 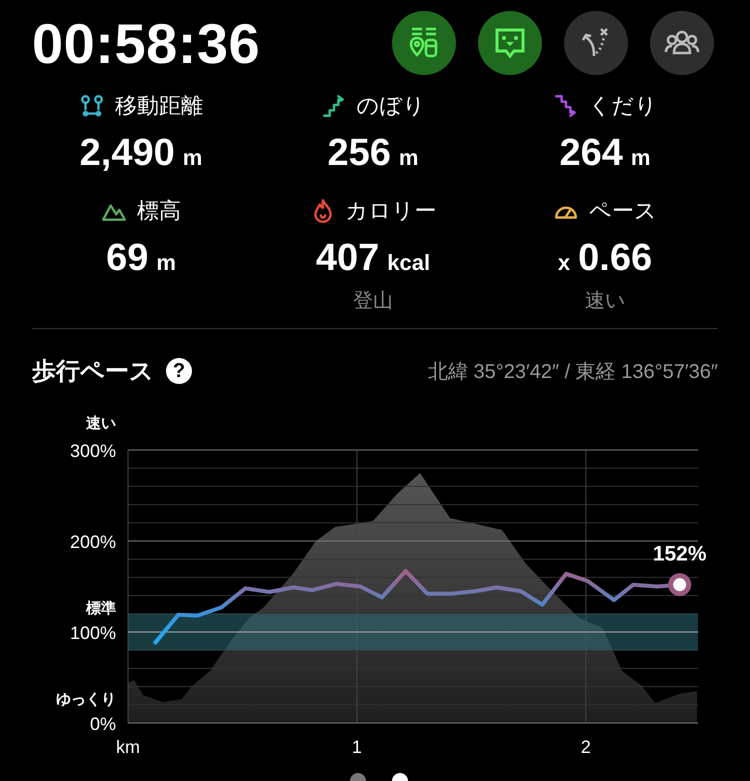 What do you see at coordinates (391, 106) in the screenshot?
I see `stat-label: のぼり` at bounding box center [391, 106].